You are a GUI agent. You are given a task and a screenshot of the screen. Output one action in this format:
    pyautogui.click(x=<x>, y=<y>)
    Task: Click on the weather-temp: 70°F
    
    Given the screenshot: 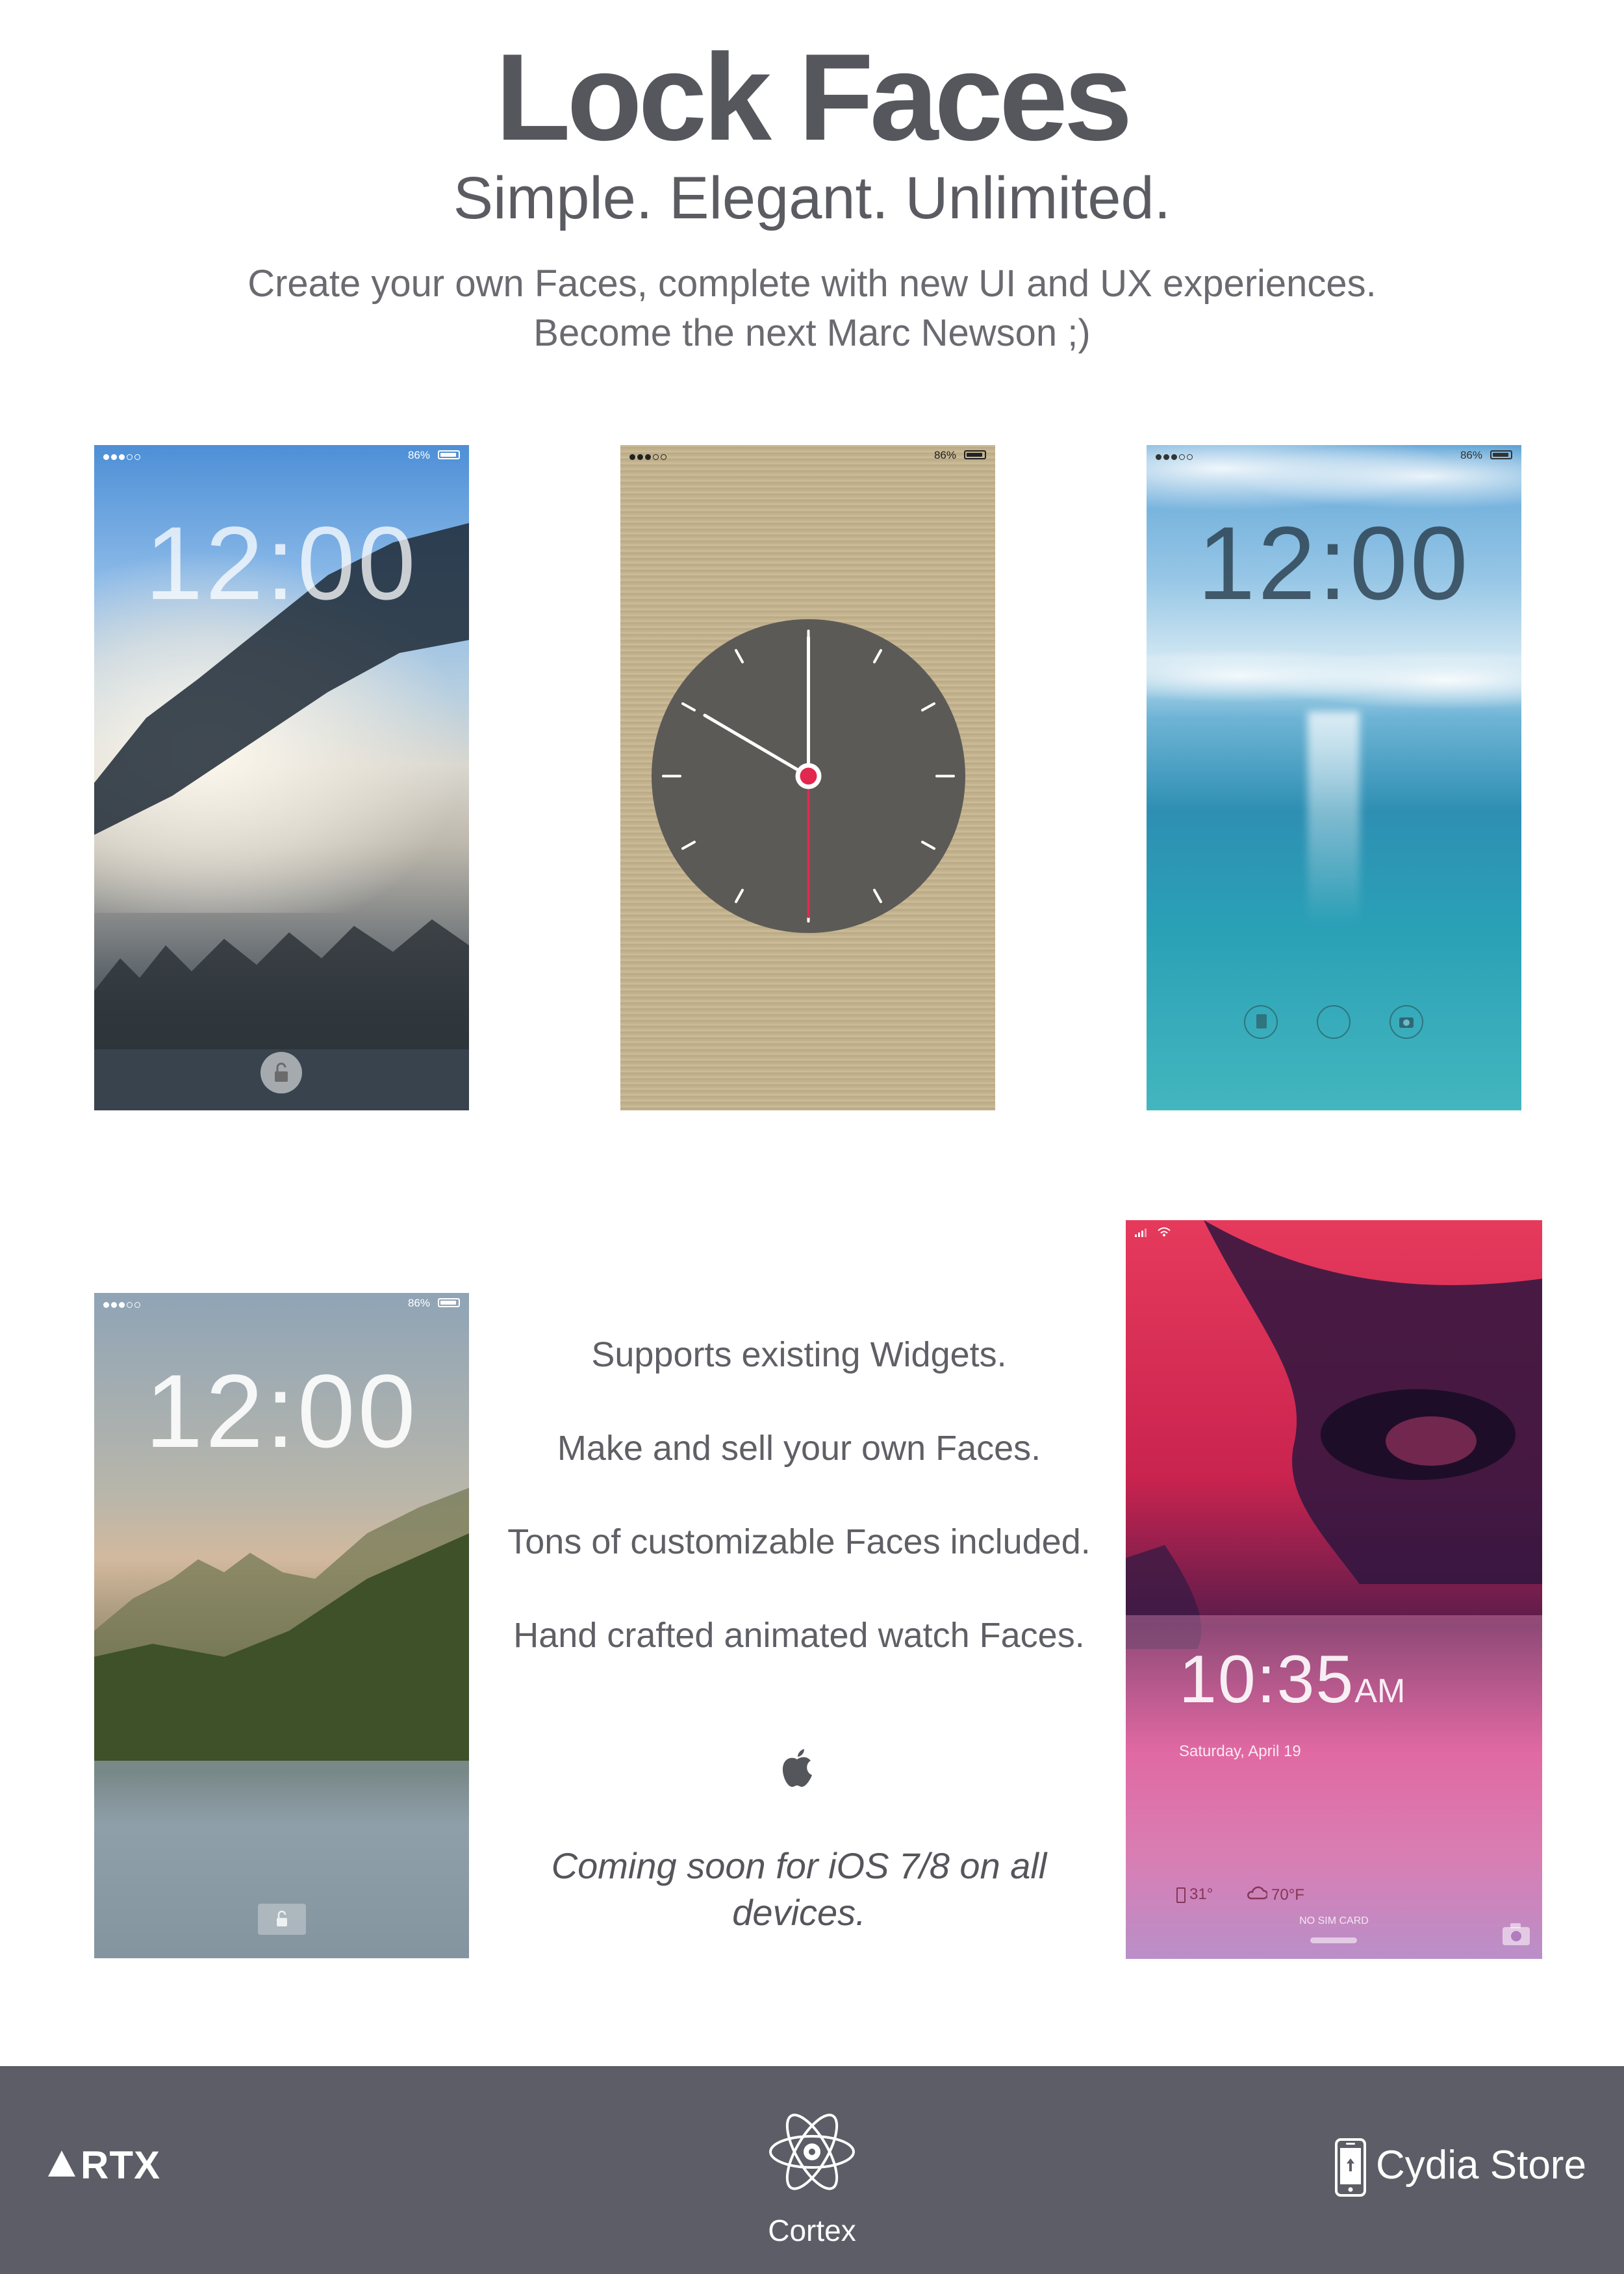 What is the action you would take?
    pyautogui.click(x=1287, y=1894)
    